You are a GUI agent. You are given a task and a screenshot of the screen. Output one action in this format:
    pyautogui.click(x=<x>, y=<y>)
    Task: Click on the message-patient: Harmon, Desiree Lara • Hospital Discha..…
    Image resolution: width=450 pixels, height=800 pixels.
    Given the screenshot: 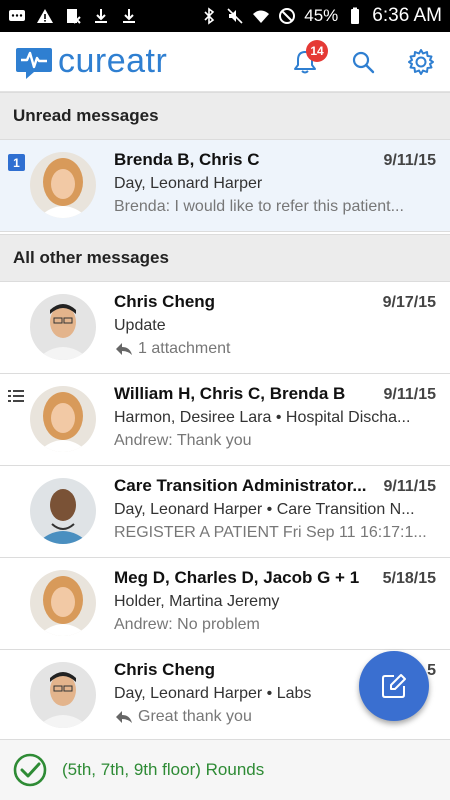 What is the action you would take?
    pyautogui.click(x=262, y=417)
    